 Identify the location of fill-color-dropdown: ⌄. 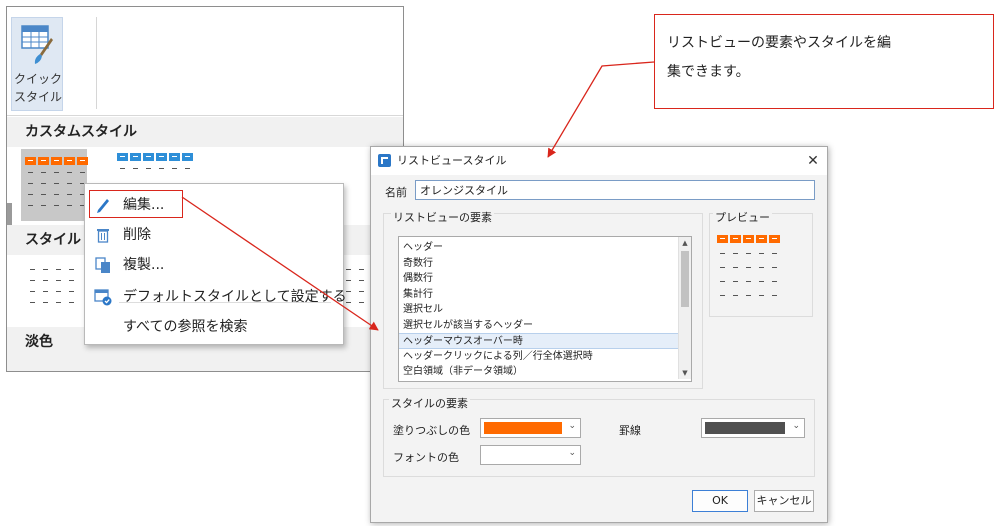
(530, 428).